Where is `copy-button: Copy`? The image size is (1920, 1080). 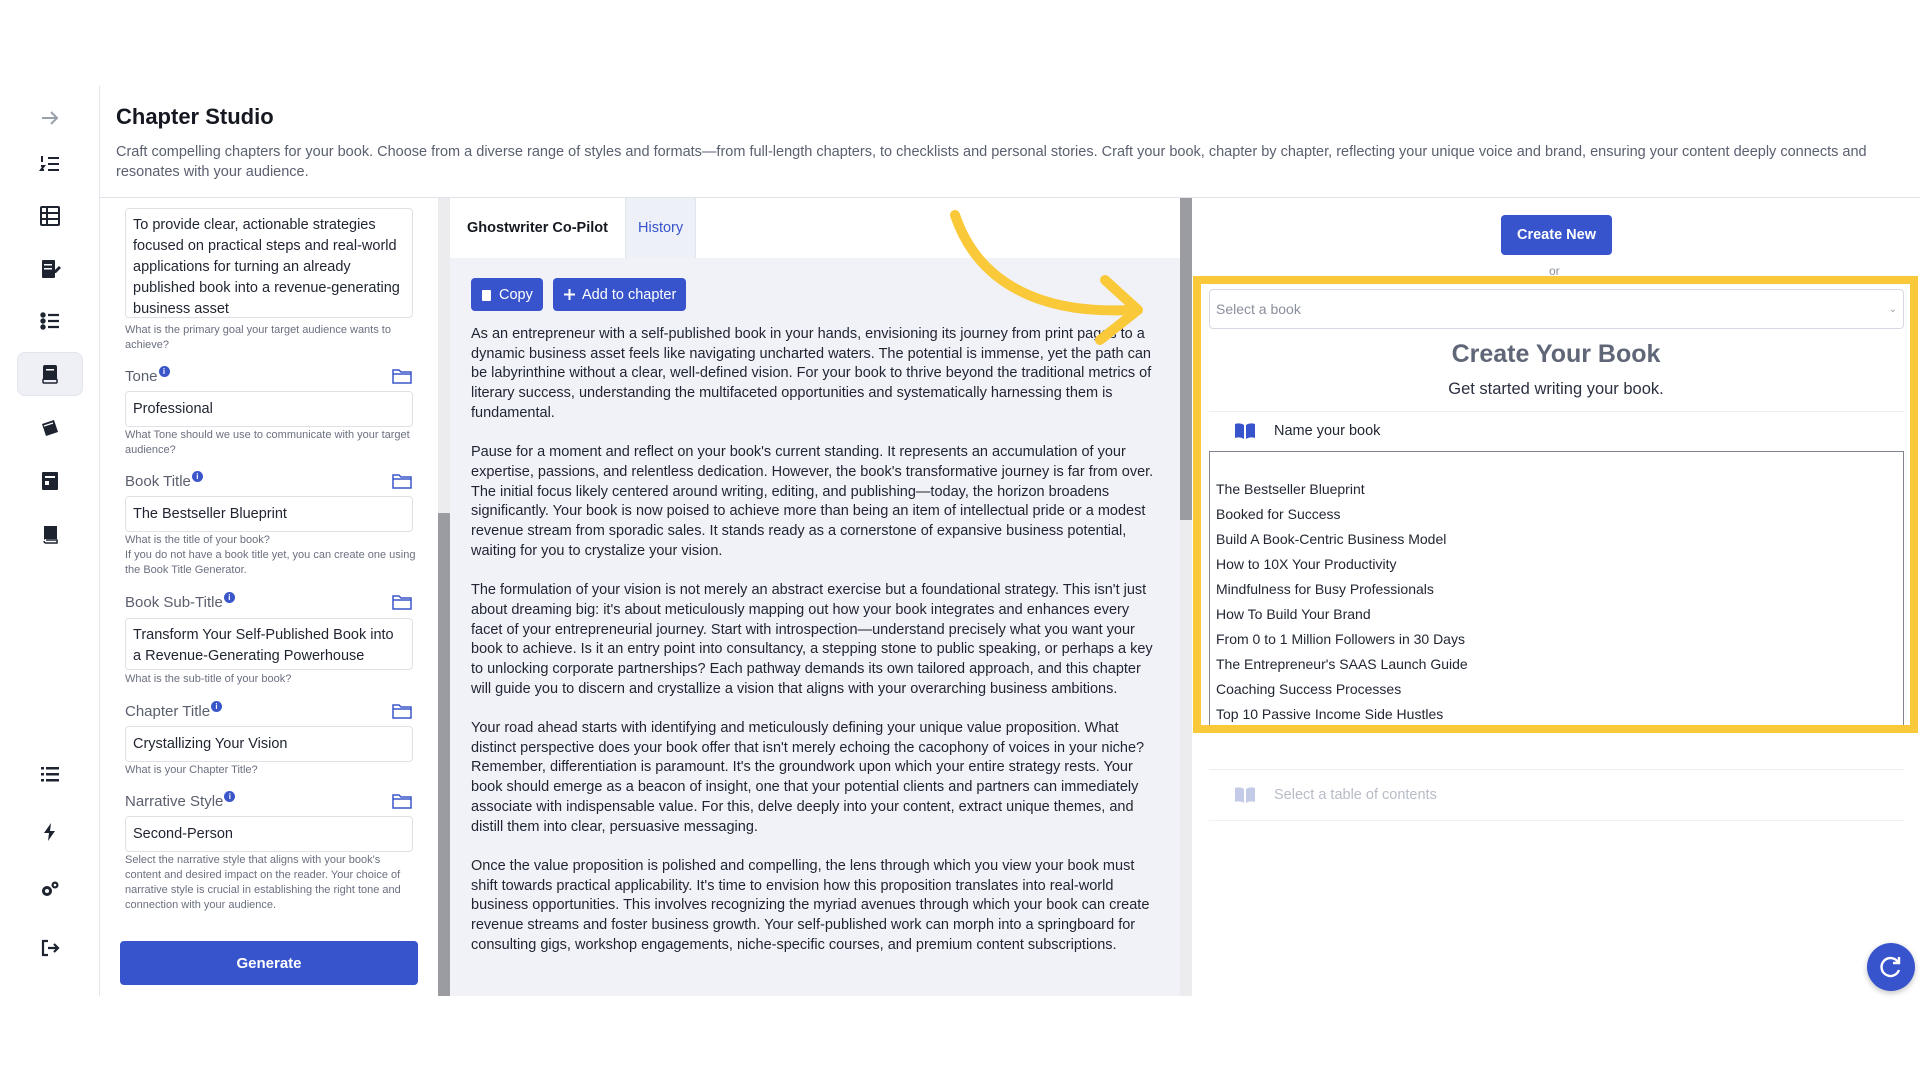 copy-button: Copy is located at coordinates (507, 294).